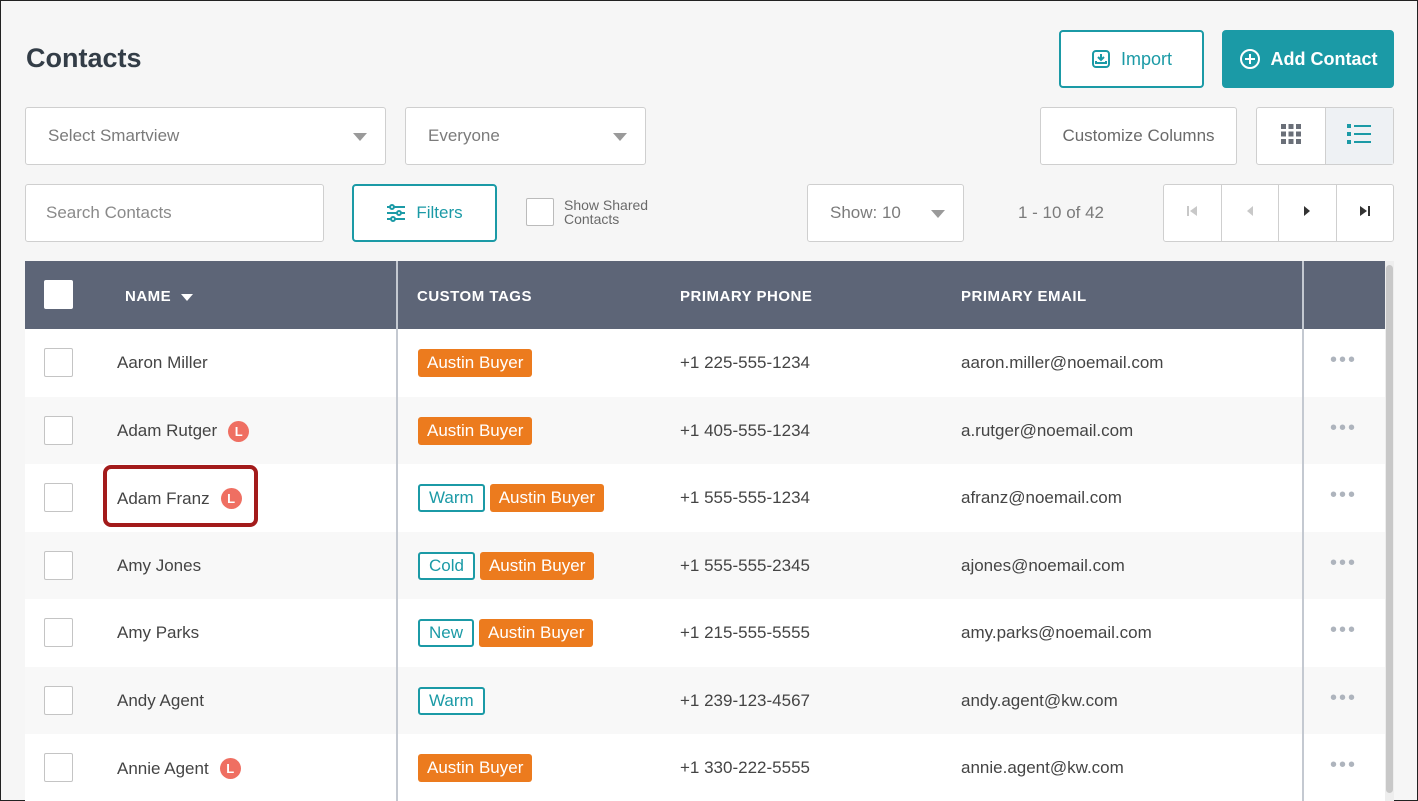 Image resolution: width=1418 pixels, height=801 pixels. I want to click on contact-name-text: Amy Parks, so click(158, 632).